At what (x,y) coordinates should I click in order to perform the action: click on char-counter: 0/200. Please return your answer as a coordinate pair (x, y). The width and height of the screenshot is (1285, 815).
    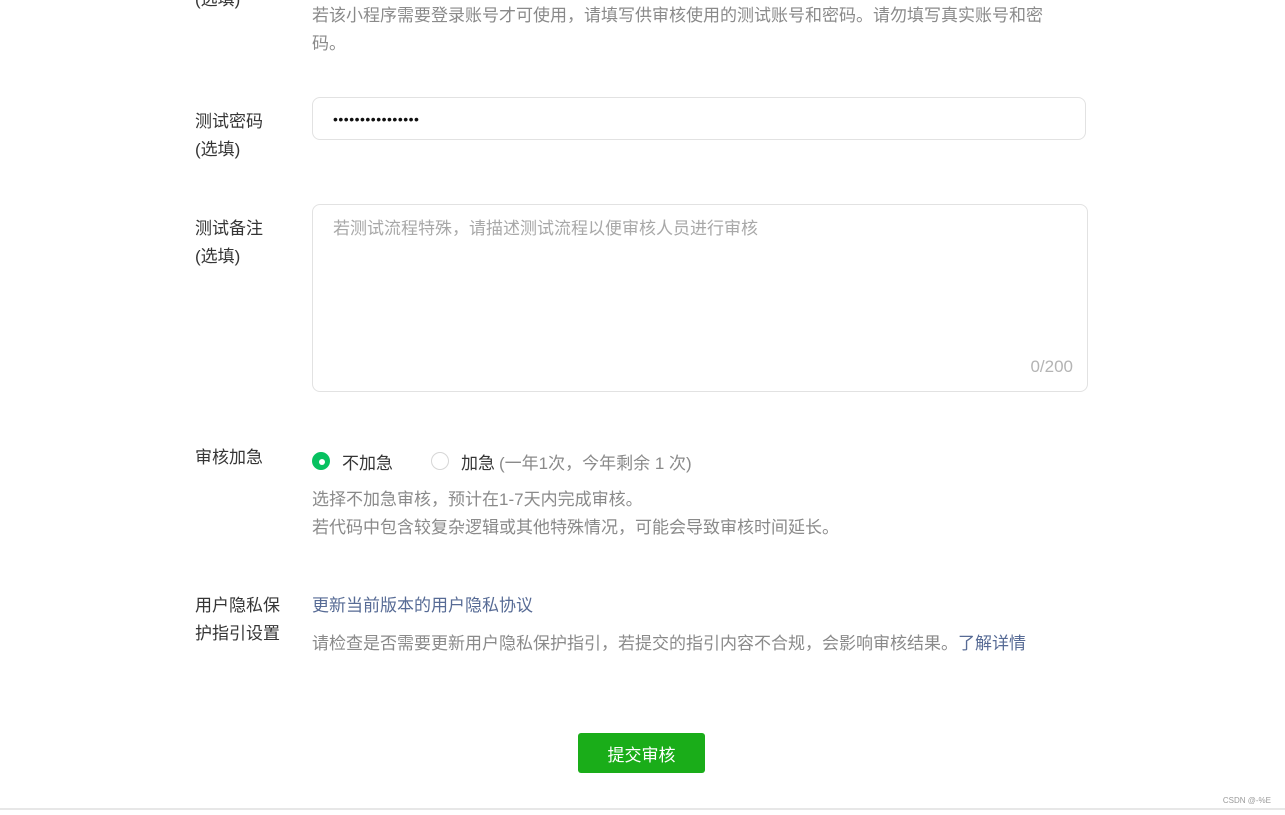
    Looking at the image, I should click on (1051, 366).